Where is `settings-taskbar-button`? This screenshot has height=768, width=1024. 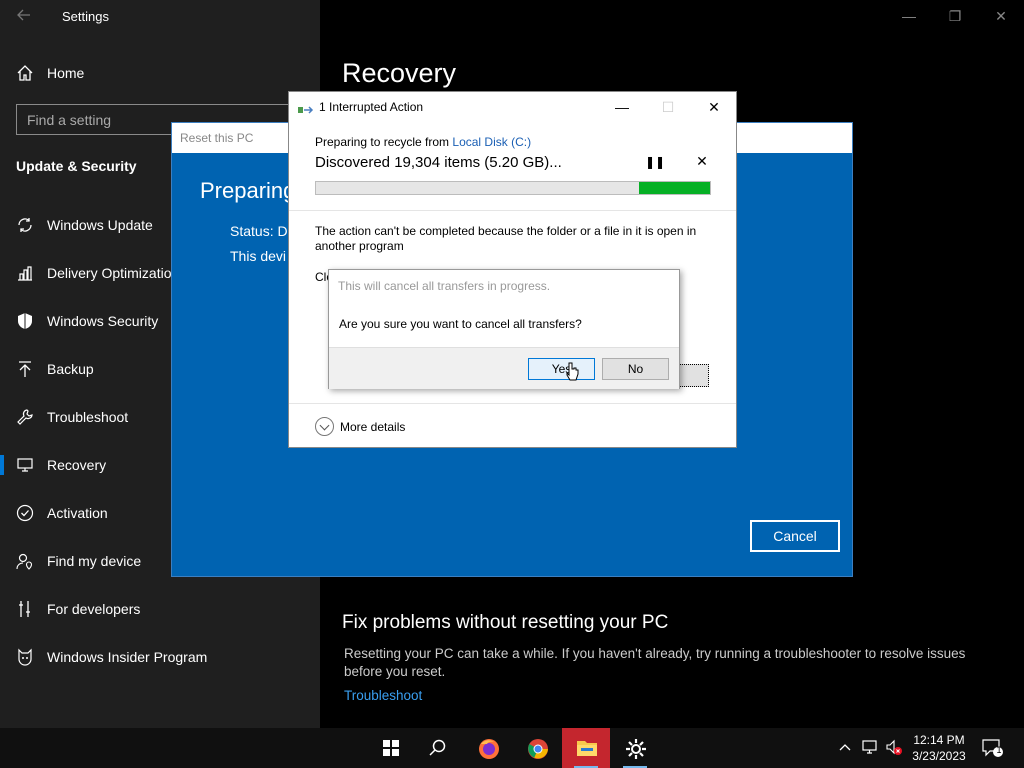 settings-taskbar-button is located at coordinates (635, 748).